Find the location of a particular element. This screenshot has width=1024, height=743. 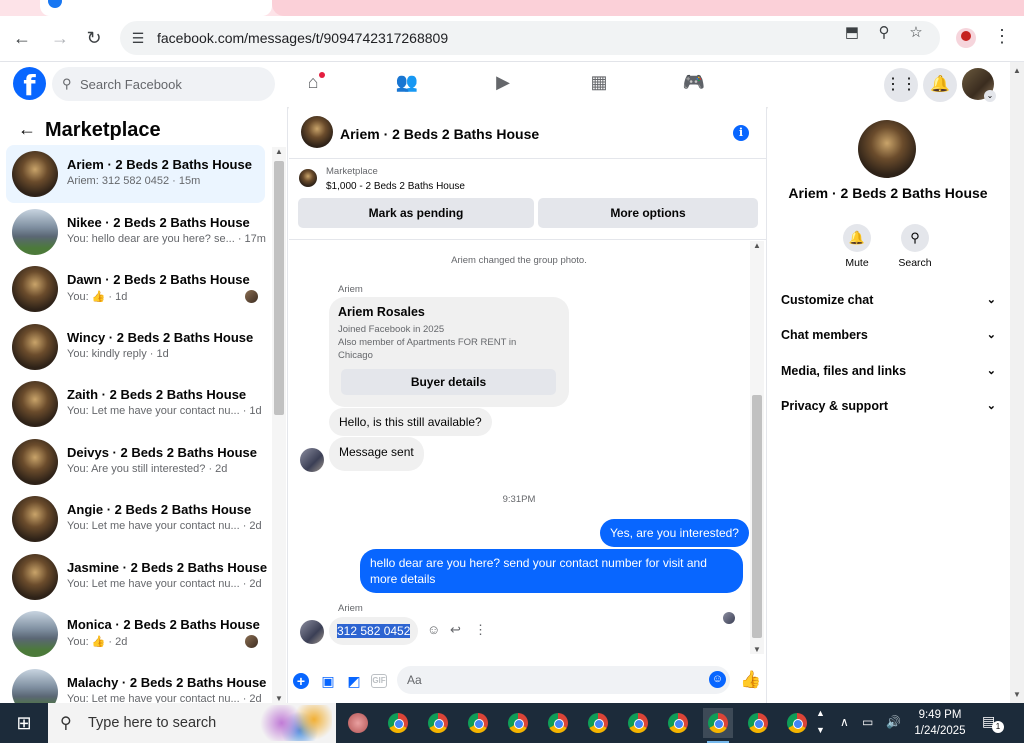

mute-button: 🔔 Mute is located at coordinates (857, 246).